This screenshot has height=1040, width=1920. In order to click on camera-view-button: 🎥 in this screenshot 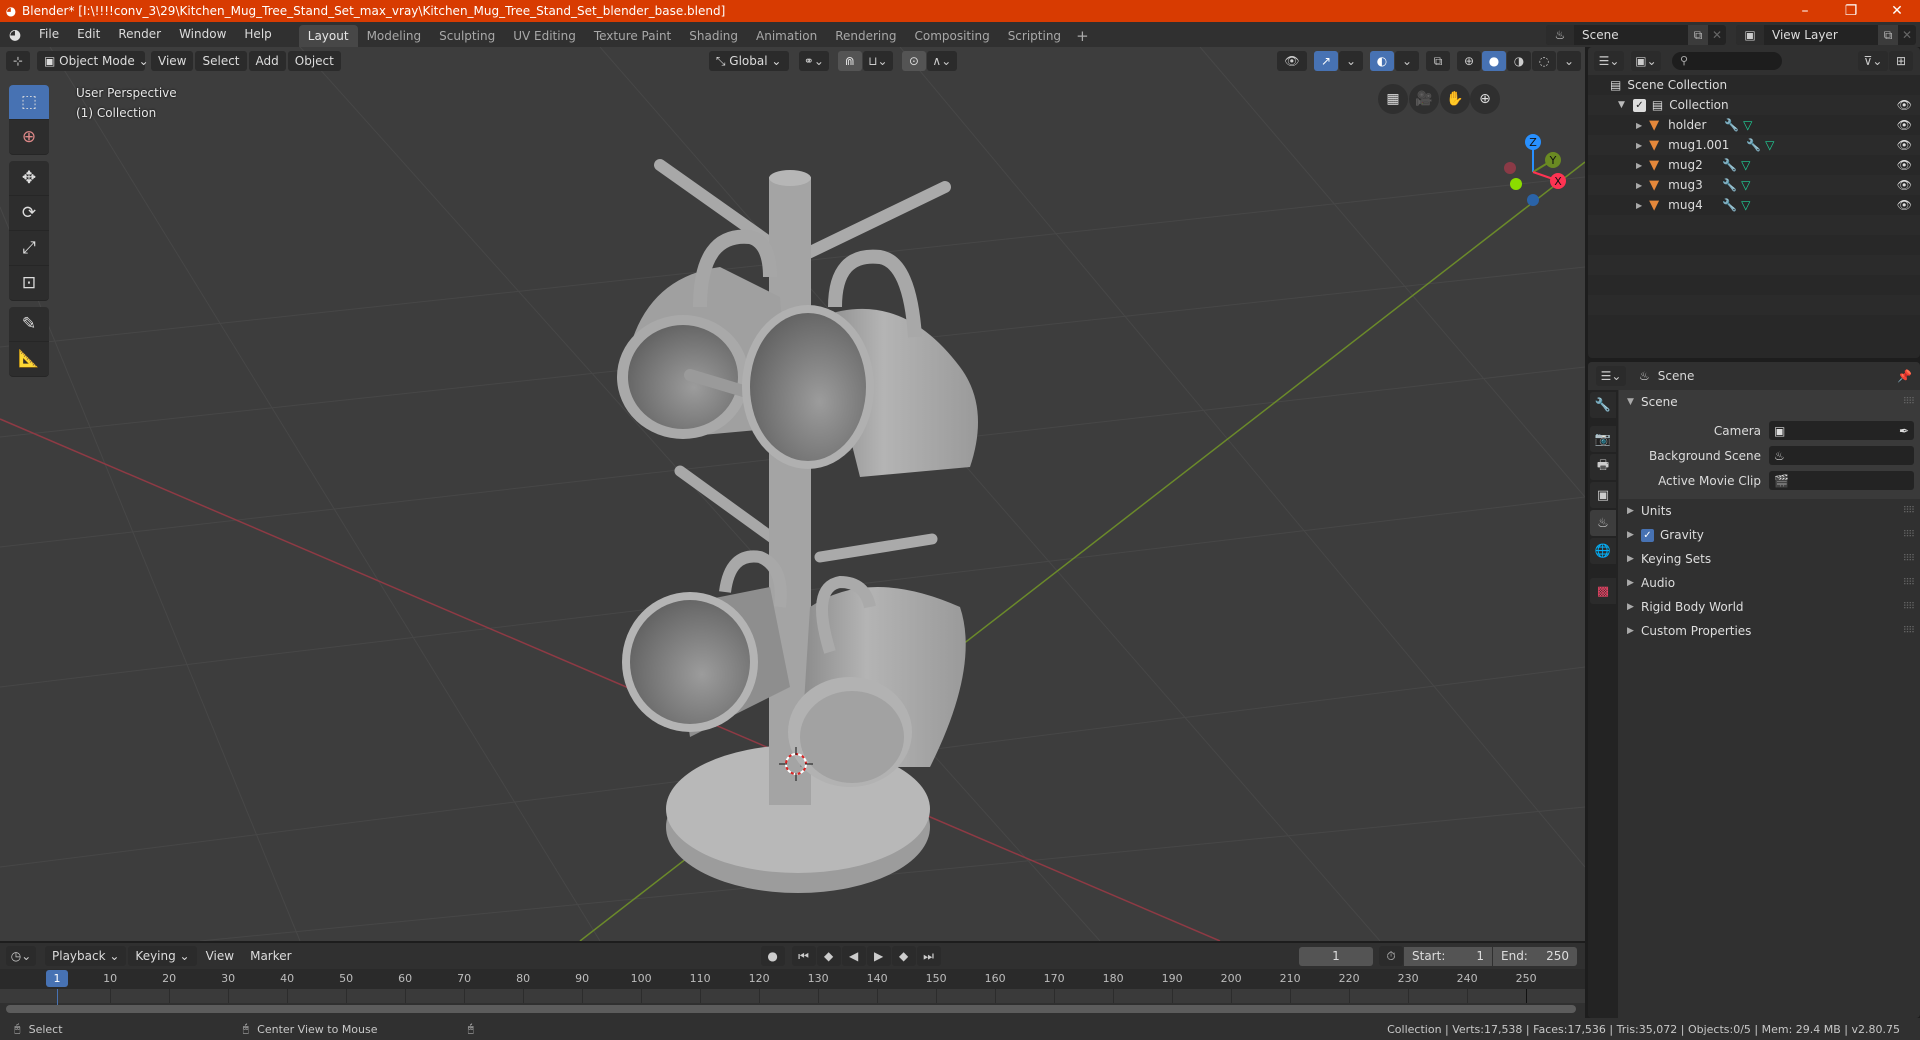, I will do `click(1424, 99)`.